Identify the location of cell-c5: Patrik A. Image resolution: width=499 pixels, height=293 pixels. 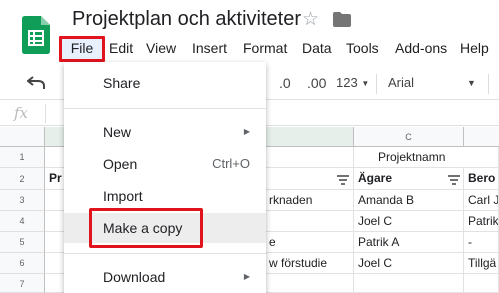
(409, 242).